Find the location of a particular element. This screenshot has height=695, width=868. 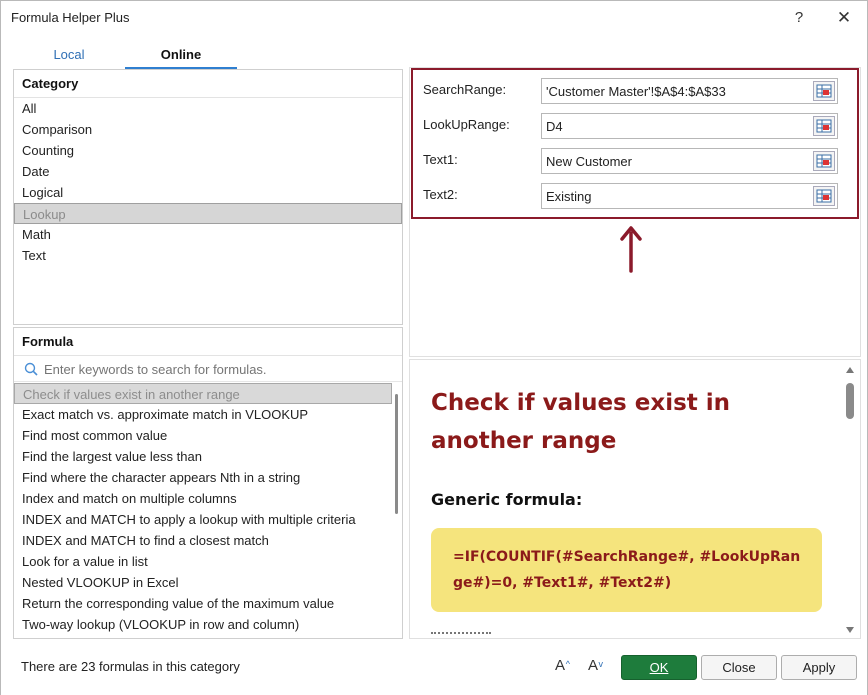

search-range-label: SearchRange: is located at coordinates (465, 89).